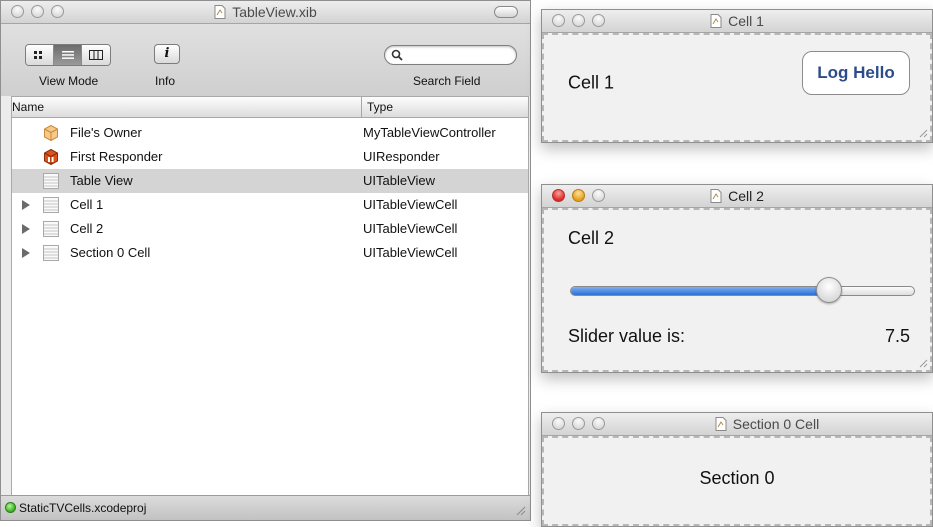  I want to click on list-icon, so click(67, 55).